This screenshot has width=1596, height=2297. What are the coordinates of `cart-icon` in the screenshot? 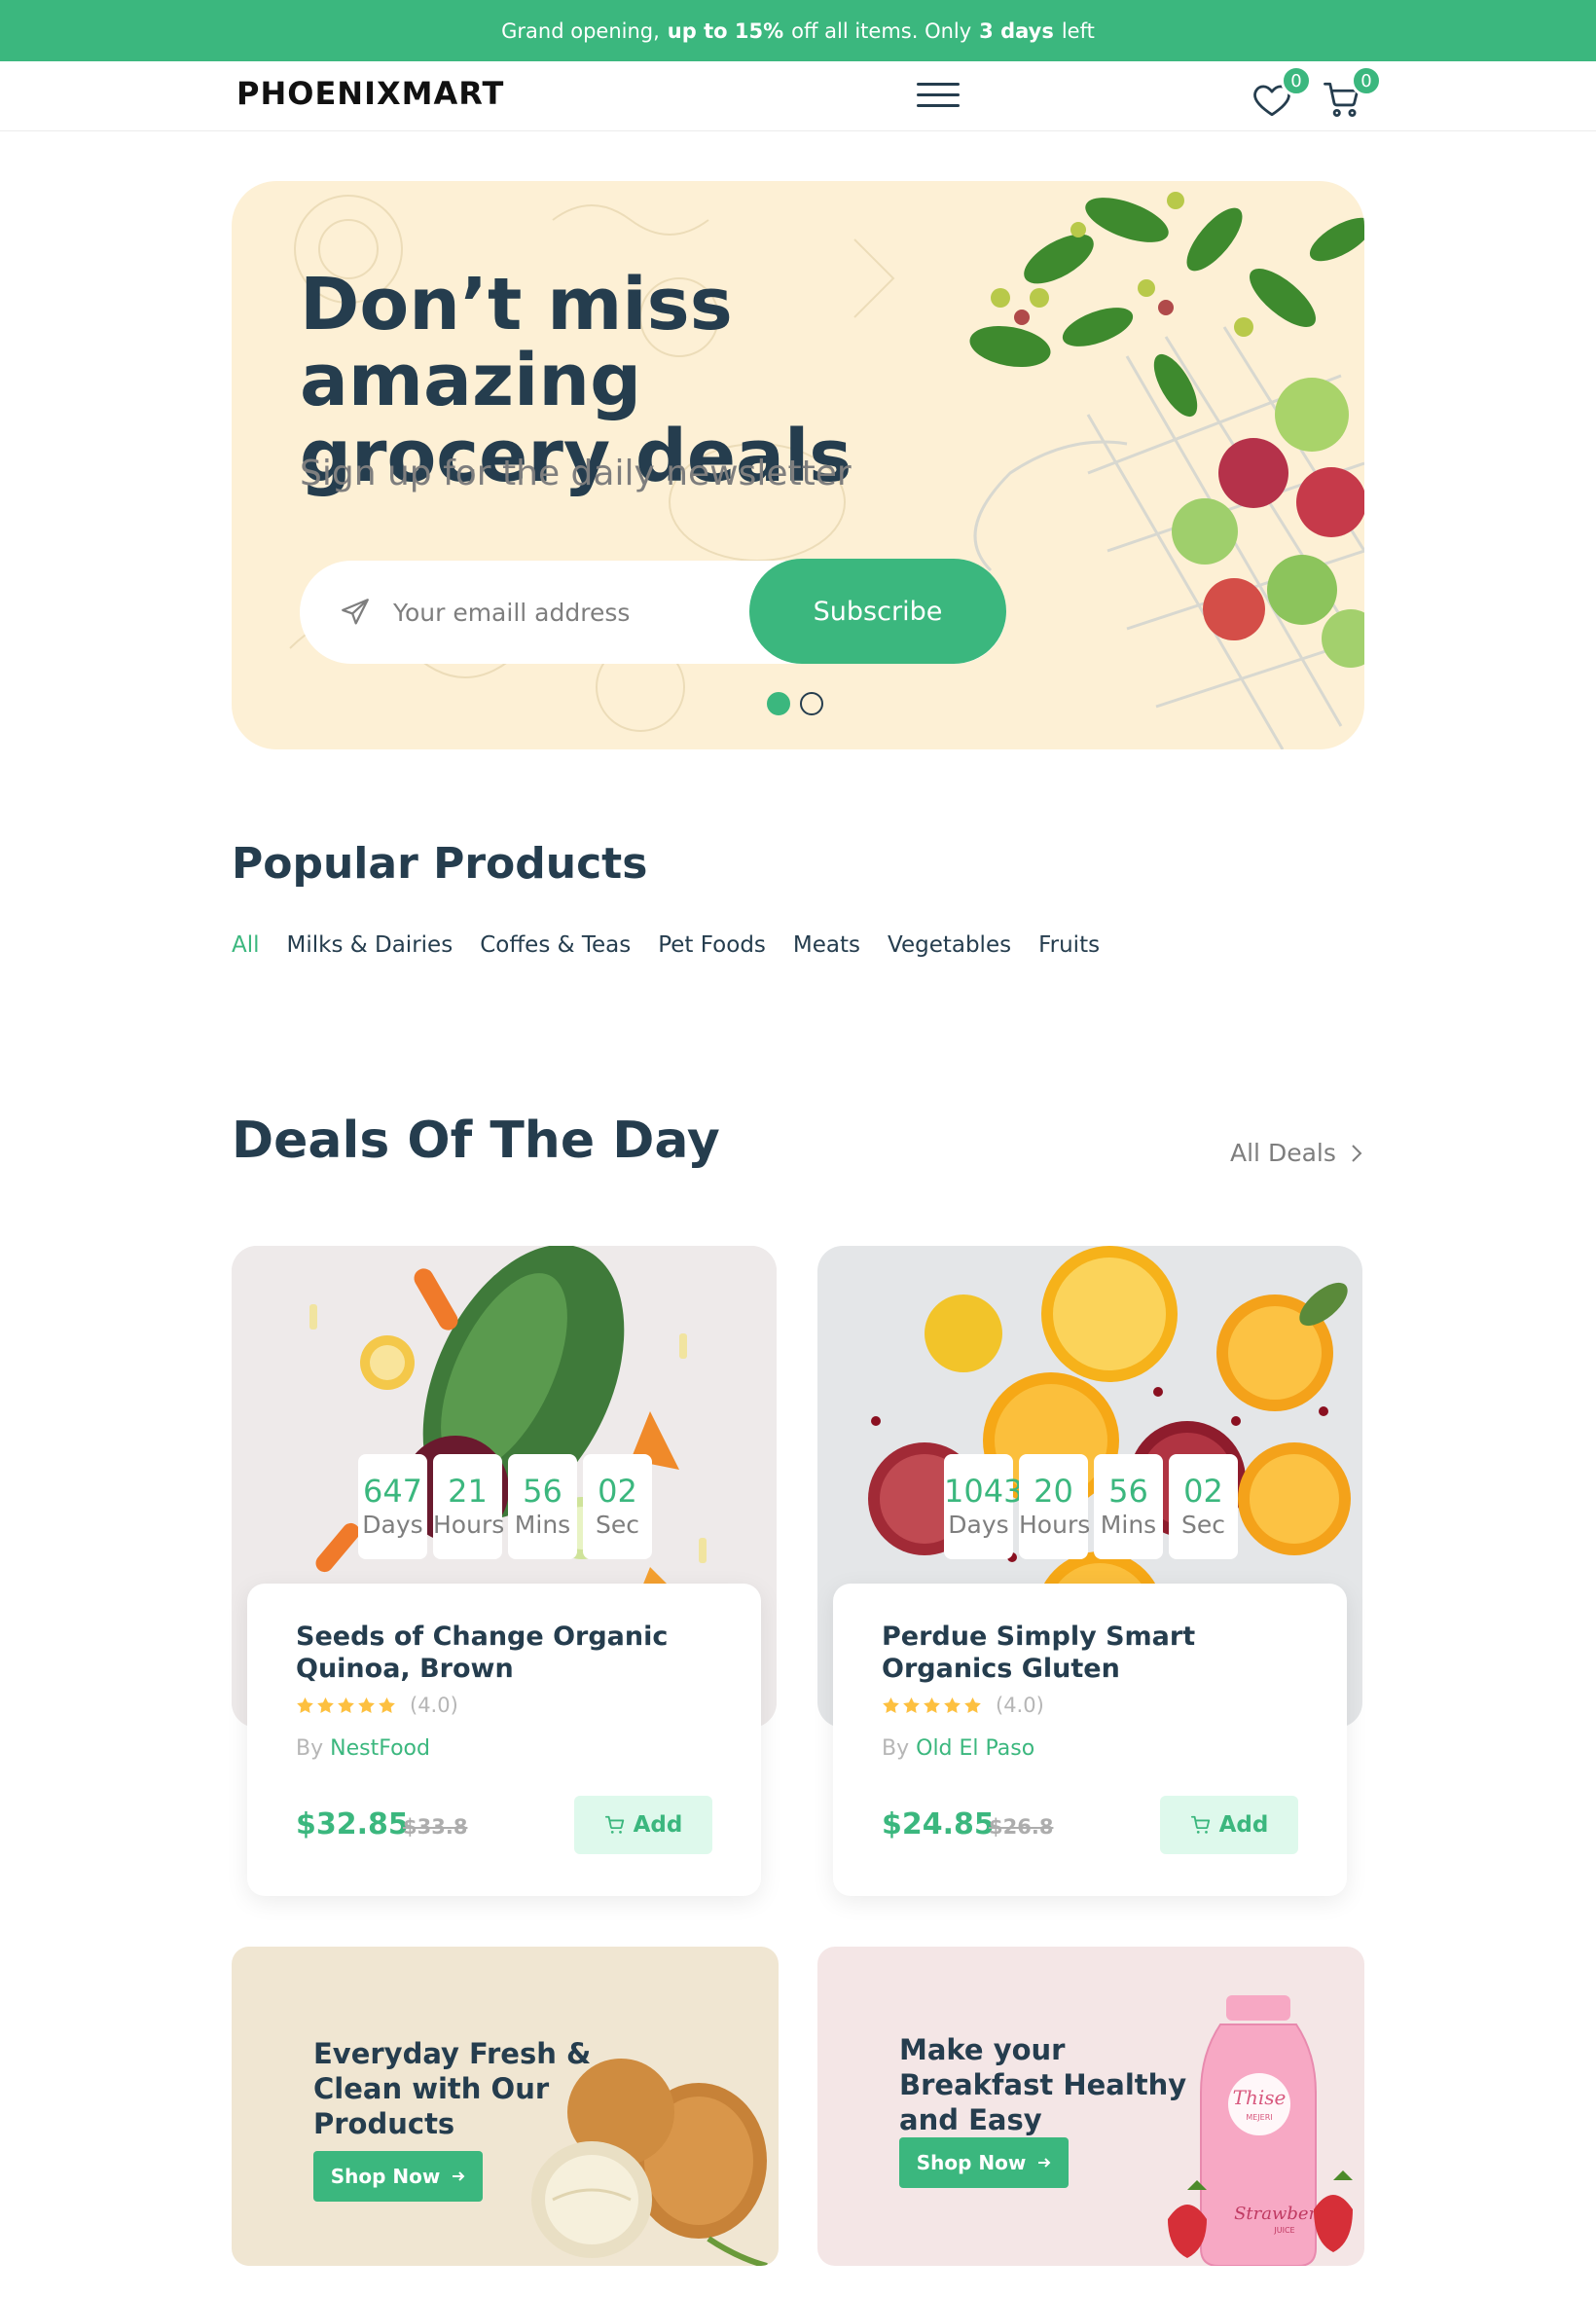 It's located at (614, 1824).